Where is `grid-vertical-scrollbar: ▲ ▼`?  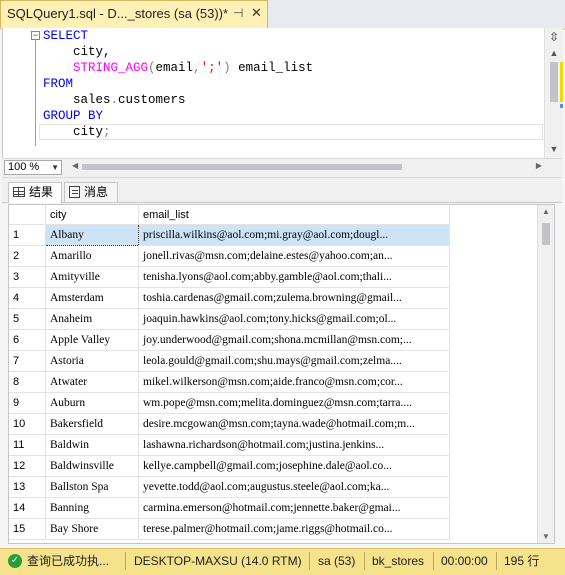 grid-vertical-scrollbar: ▲ ▼ is located at coordinates (545, 374).